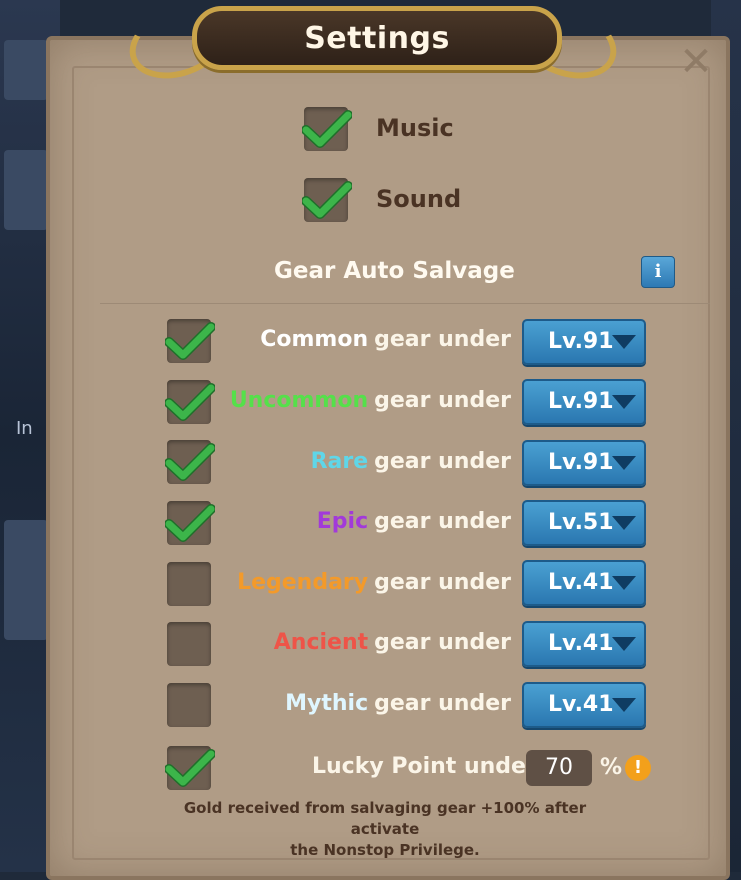  I want to click on close-button: ✕, so click(696, 62).